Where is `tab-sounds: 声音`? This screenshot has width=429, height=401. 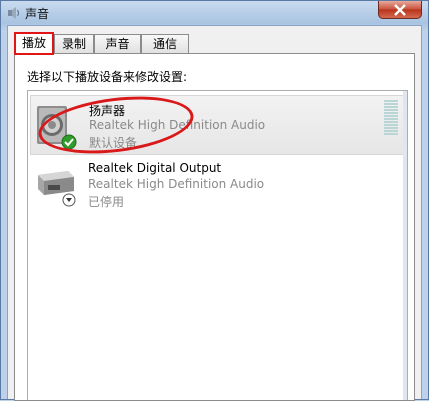
tab-sounds: 声音 is located at coordinates (117, 43).